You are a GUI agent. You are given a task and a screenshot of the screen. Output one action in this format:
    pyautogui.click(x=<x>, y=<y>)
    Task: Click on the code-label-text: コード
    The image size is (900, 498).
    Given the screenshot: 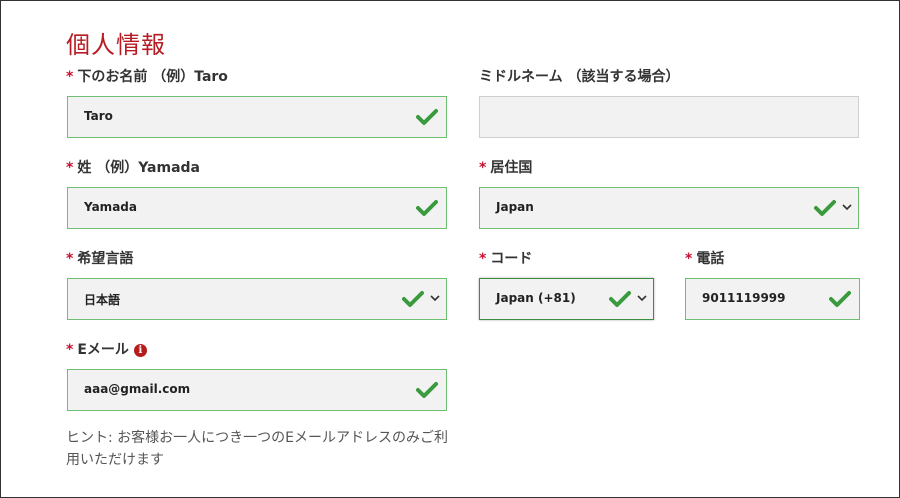 What is the action you would take?
    pyautogui.click(x=511, y=259)
    